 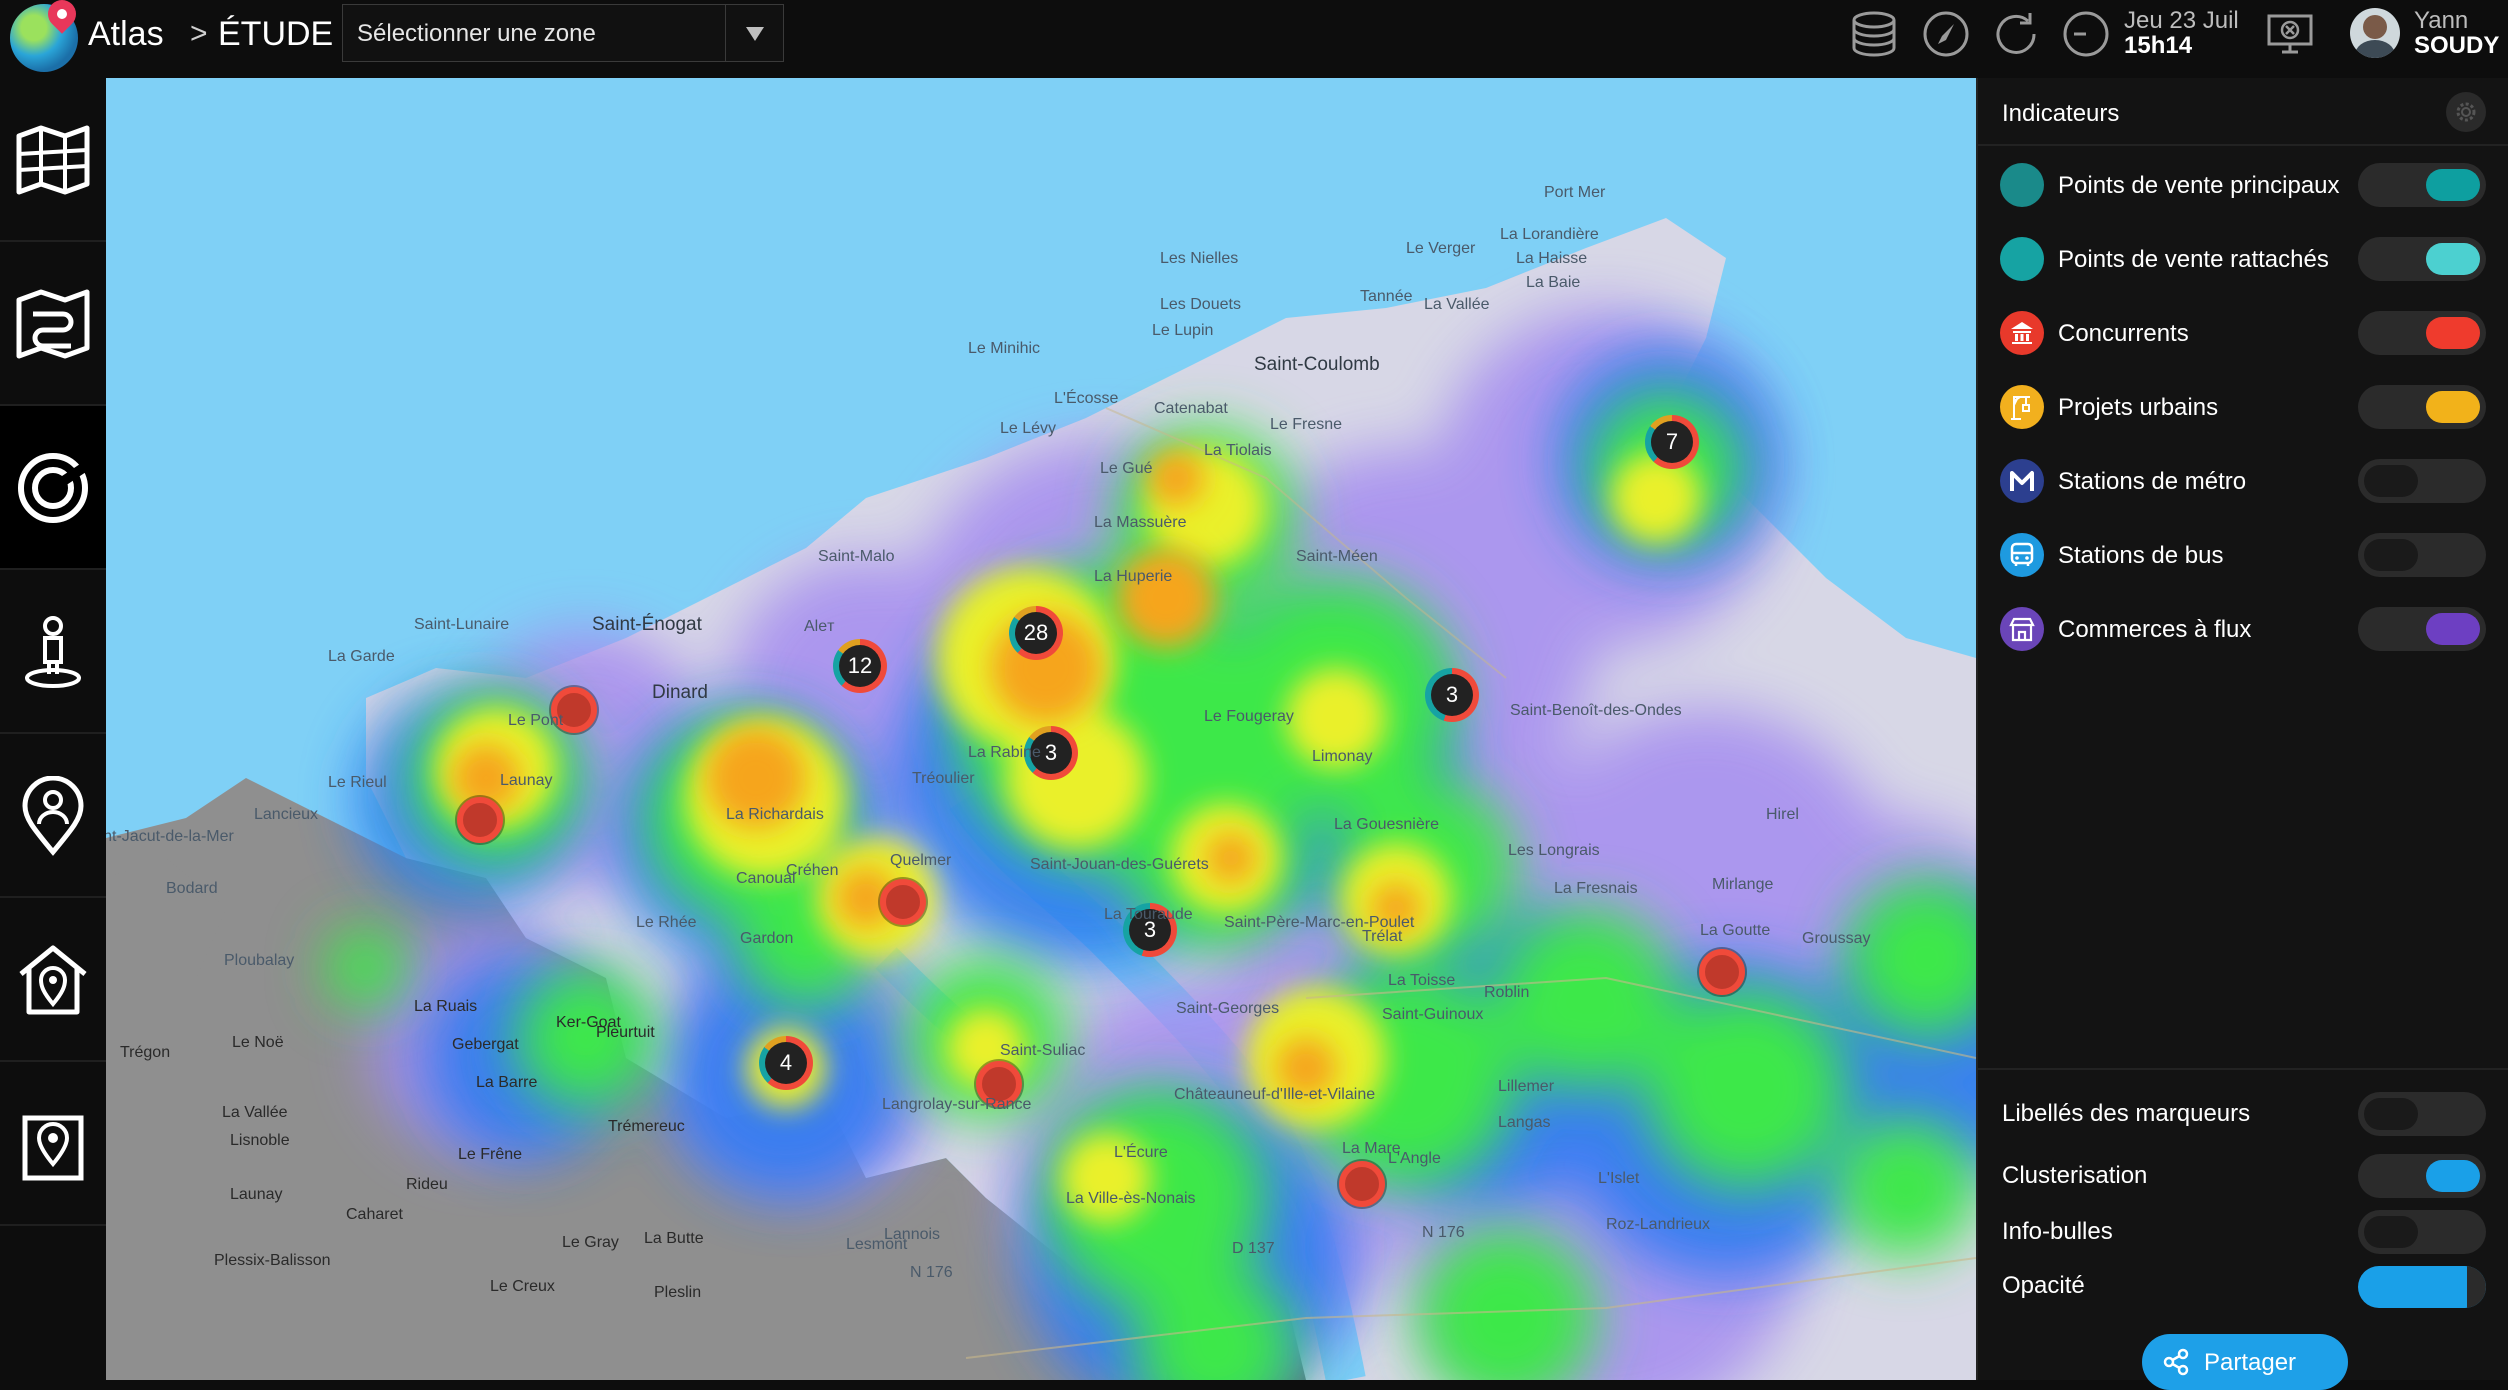 I want to click on person-location-icon, so click(x=53, y=652).